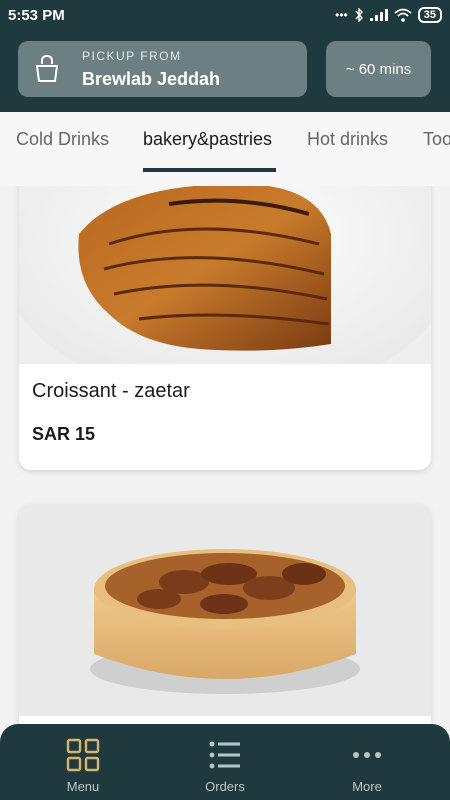 The image size is (450, 800). What do you see at coordinates (64, 434) in the screenshot?
I see `product-price: SAR 15` at bounding box center [64, 434].